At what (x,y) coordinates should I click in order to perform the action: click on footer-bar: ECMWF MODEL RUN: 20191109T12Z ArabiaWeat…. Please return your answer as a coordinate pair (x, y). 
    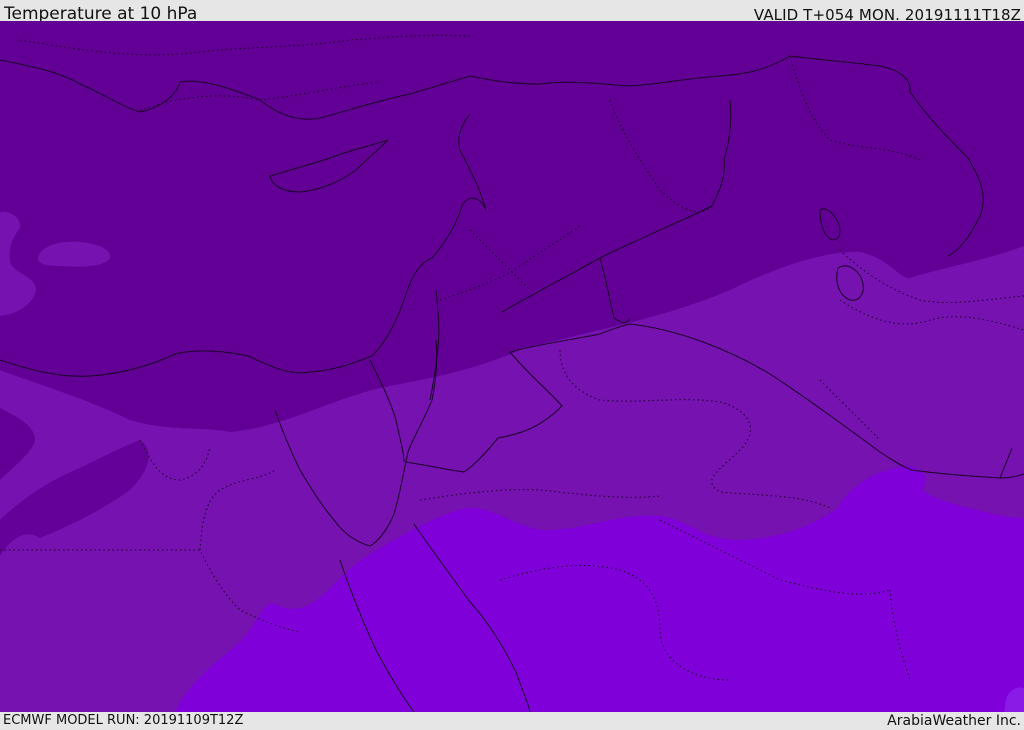
    Looking at the image, I should click on (512, 720).